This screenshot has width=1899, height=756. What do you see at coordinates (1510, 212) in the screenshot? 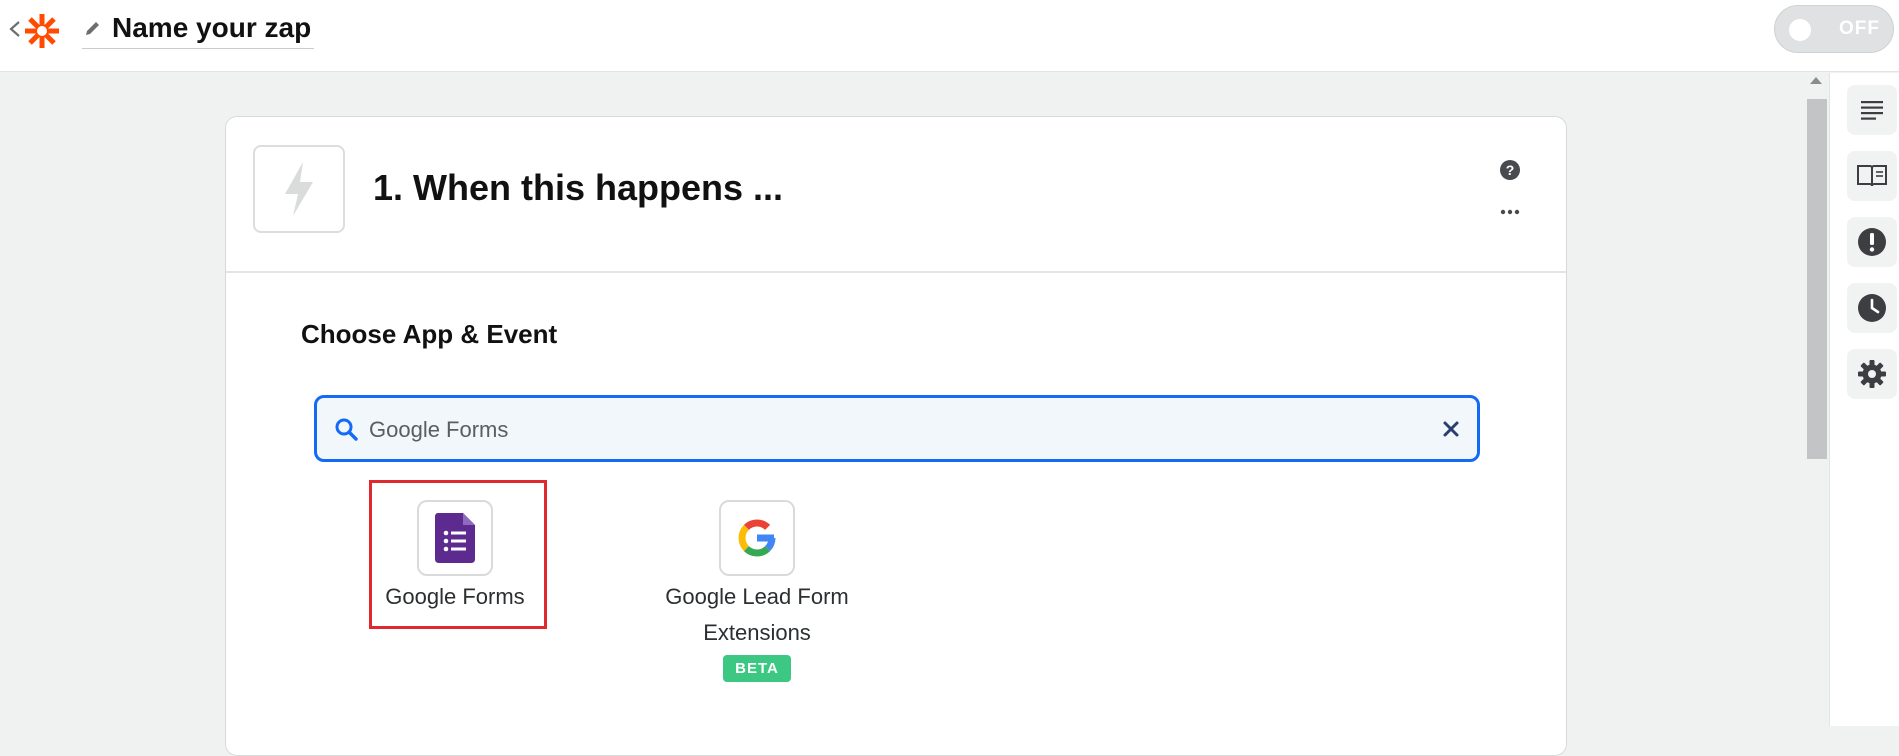
I see `more-options-icon` at bounding box center [1510, 212].